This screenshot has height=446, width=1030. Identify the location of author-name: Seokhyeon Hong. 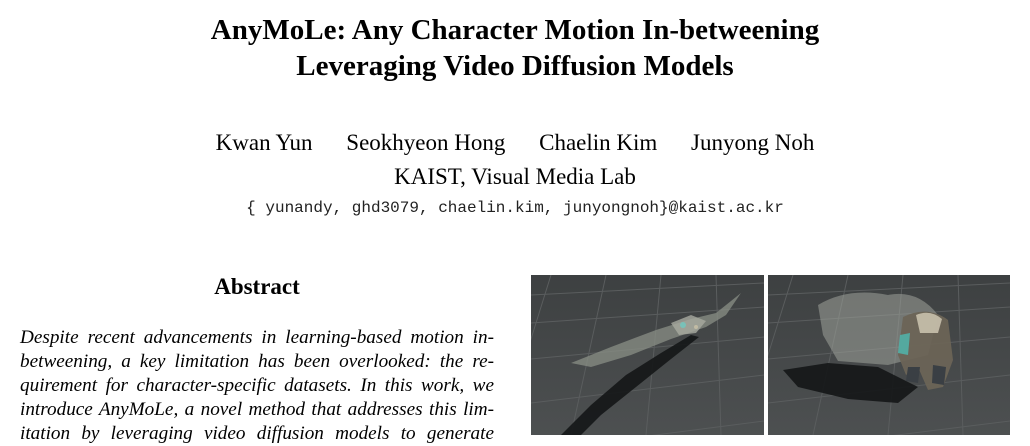
(426, 142).